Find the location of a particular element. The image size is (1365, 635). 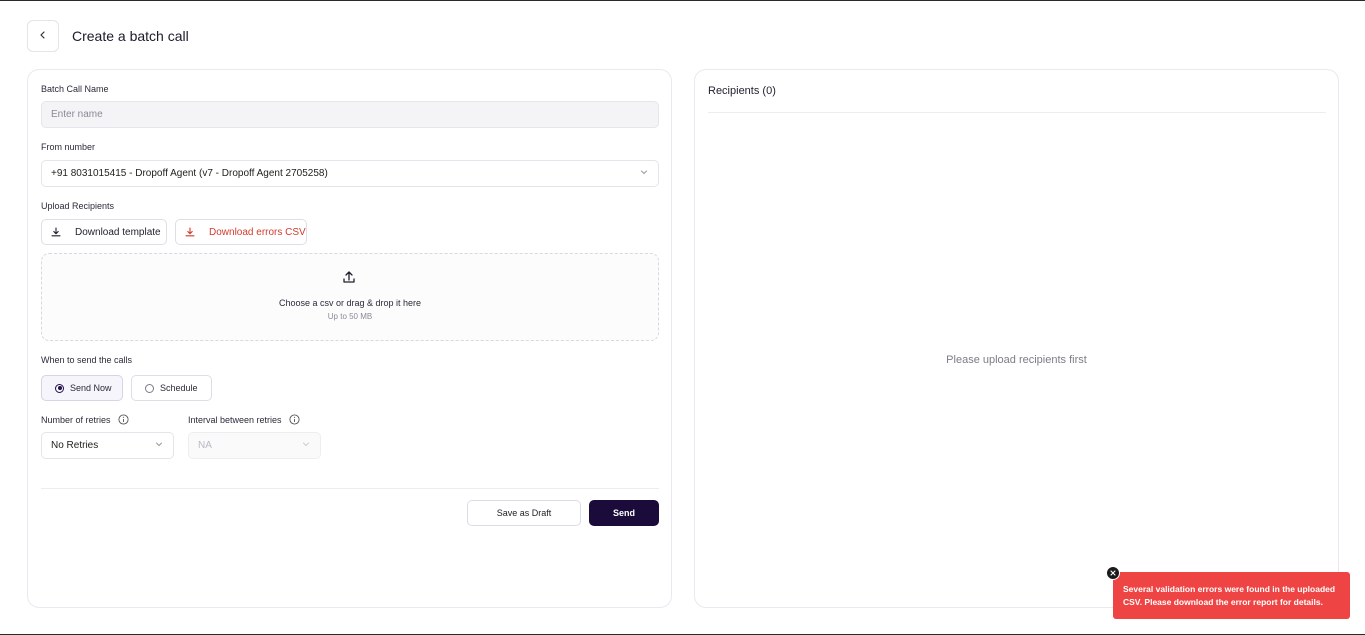

page-title: Create a batch call is located at coordinates (130, 36).